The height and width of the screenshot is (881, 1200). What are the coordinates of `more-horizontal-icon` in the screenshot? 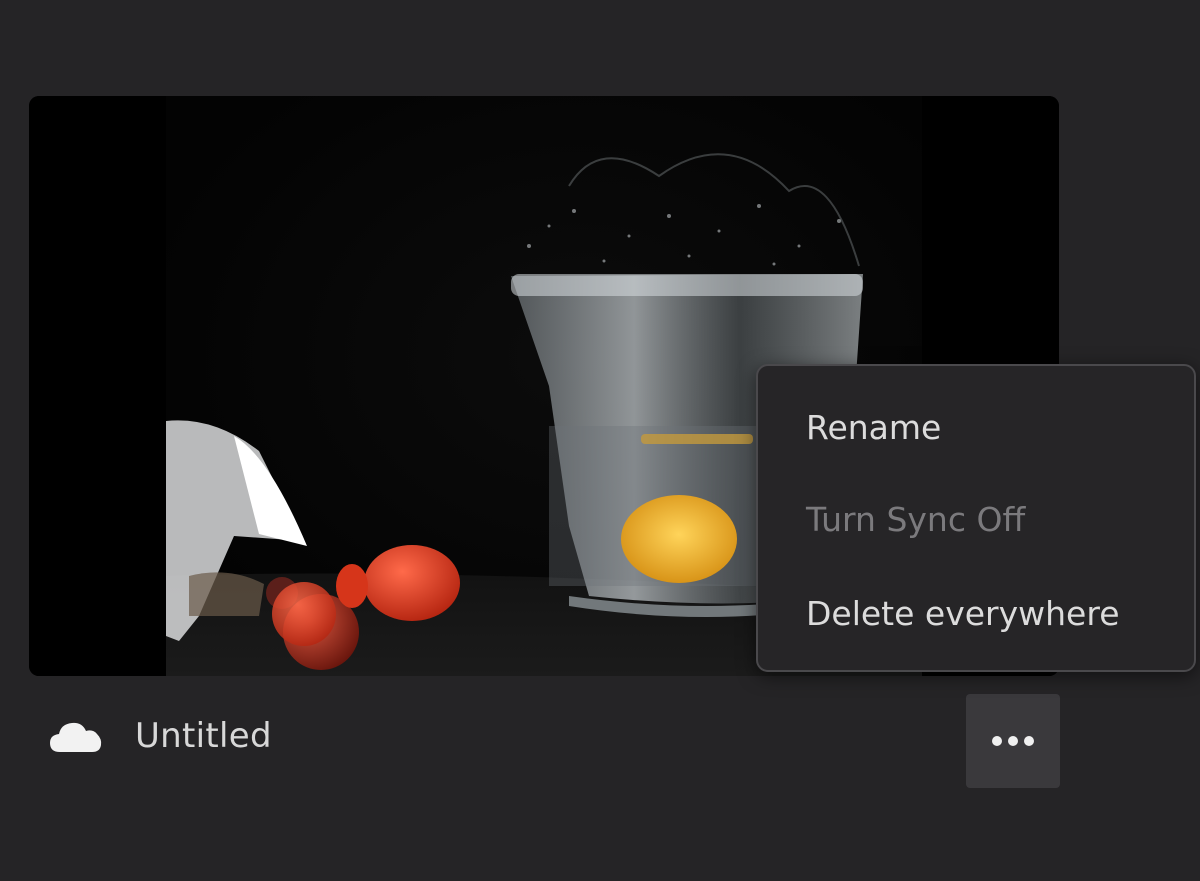 It's located at (1013, 741).